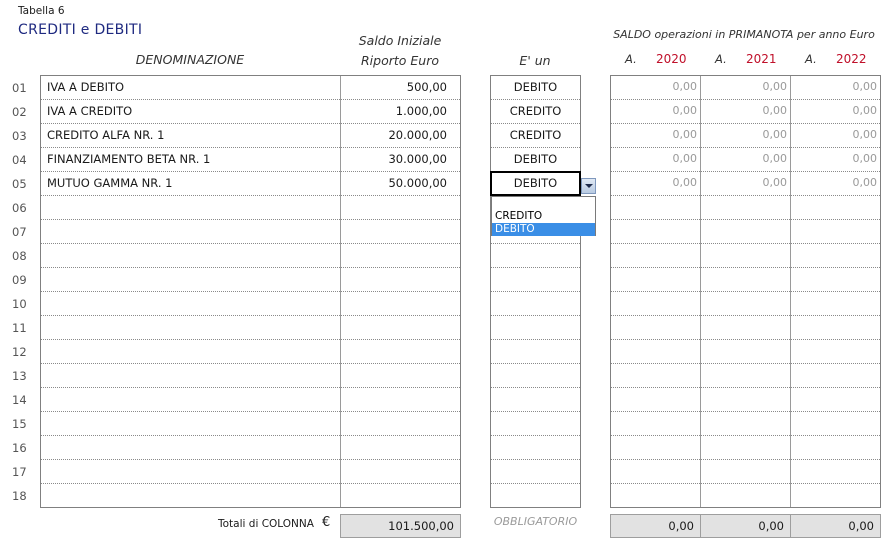 This screenshot has height=544, width=890. What do you see at coordinates (535, 183) in the screenshot?
I see `type-select-value: DEBITO` at bounding box center [535, 183].